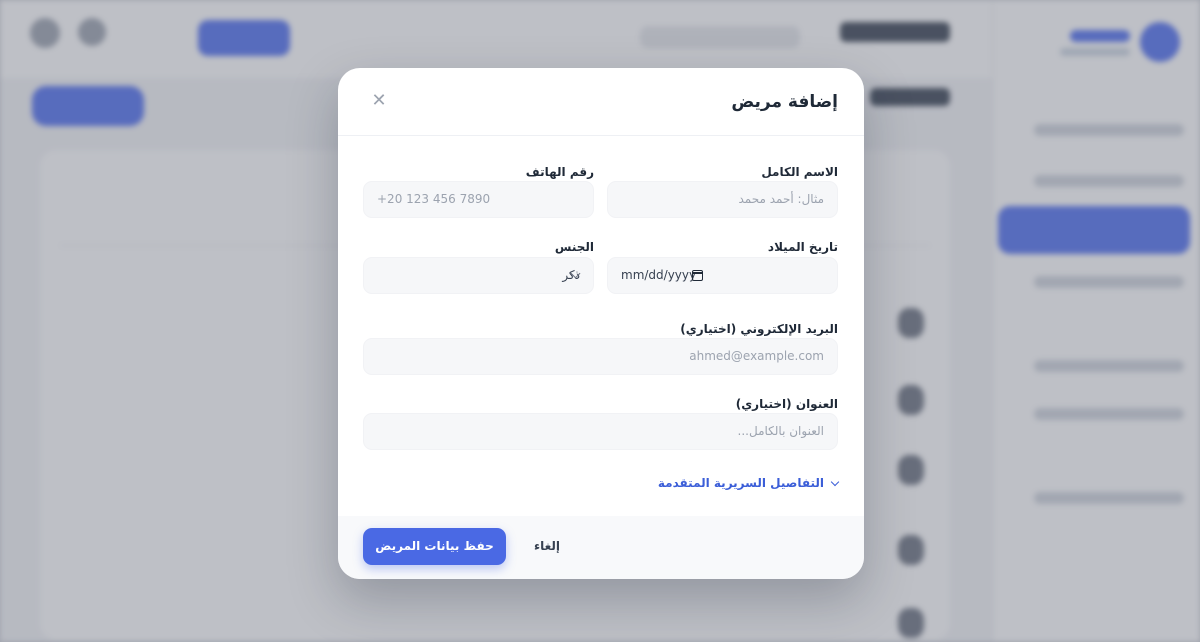  I want to click on birth-date-input: mm/dd/yyyy, so click(722, 275).